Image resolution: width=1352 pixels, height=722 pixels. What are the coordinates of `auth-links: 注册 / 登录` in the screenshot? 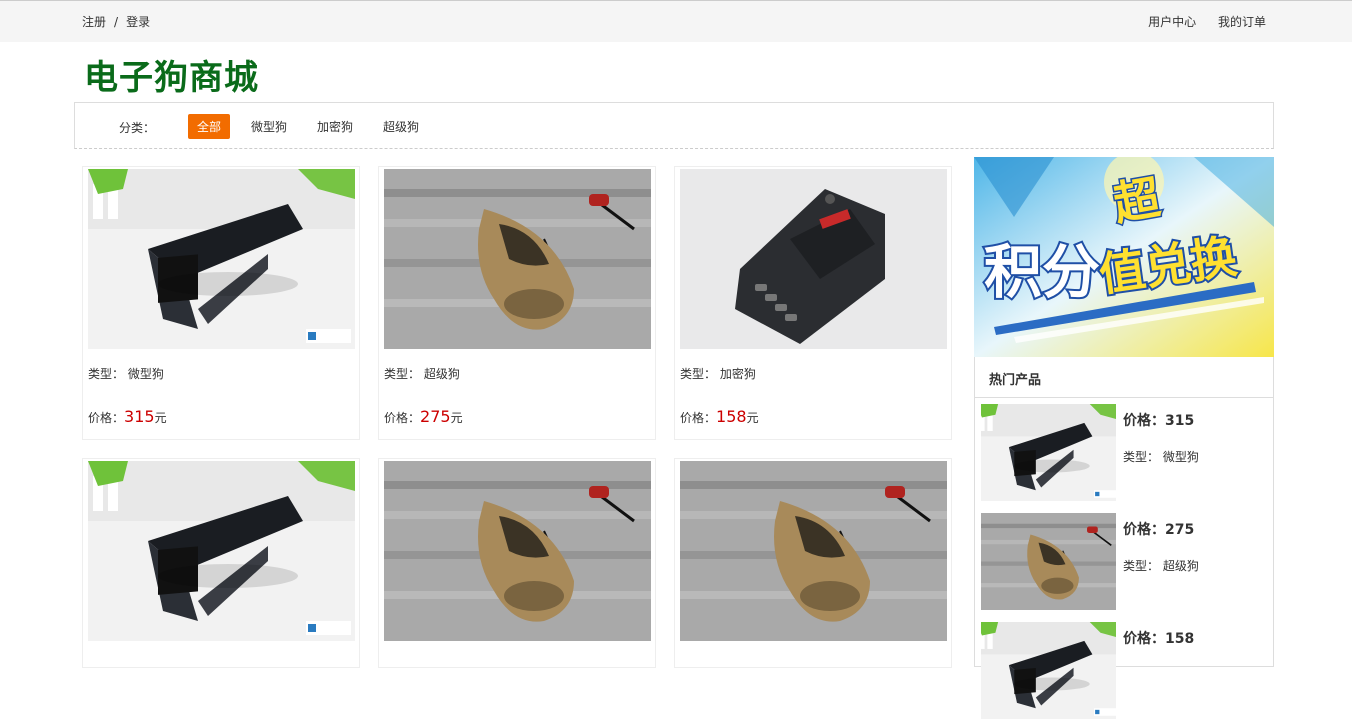 It's located at (116, 21).